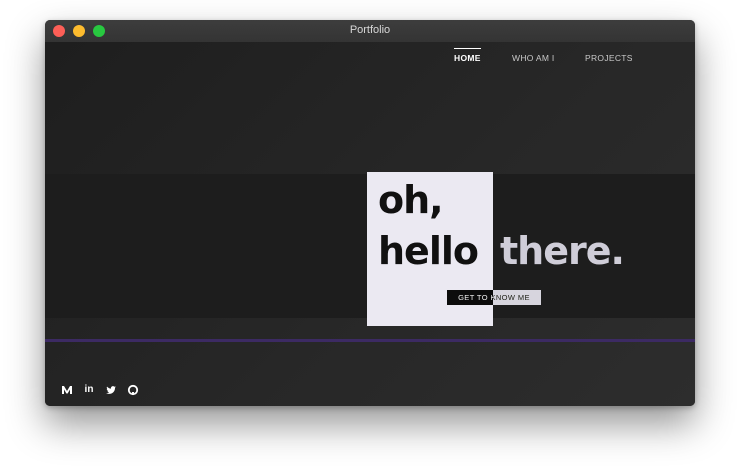  Describe the element at coordinates (467, 58) in the screenshot. I see `nav-home-link: HOME` at that location.